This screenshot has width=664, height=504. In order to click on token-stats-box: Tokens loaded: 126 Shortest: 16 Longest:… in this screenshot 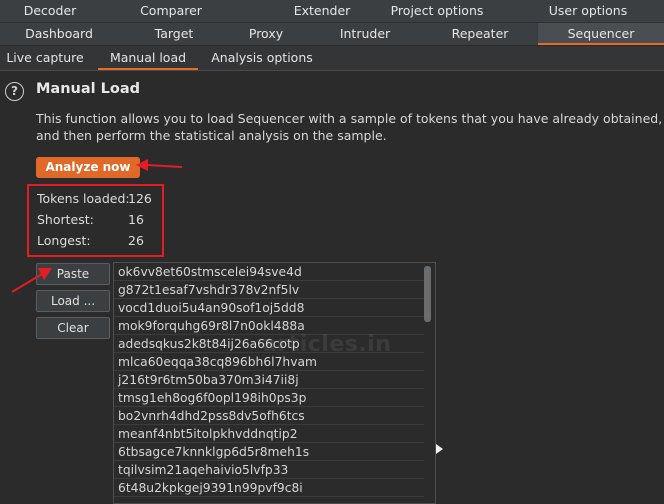, I will do `click(95, 220)`.